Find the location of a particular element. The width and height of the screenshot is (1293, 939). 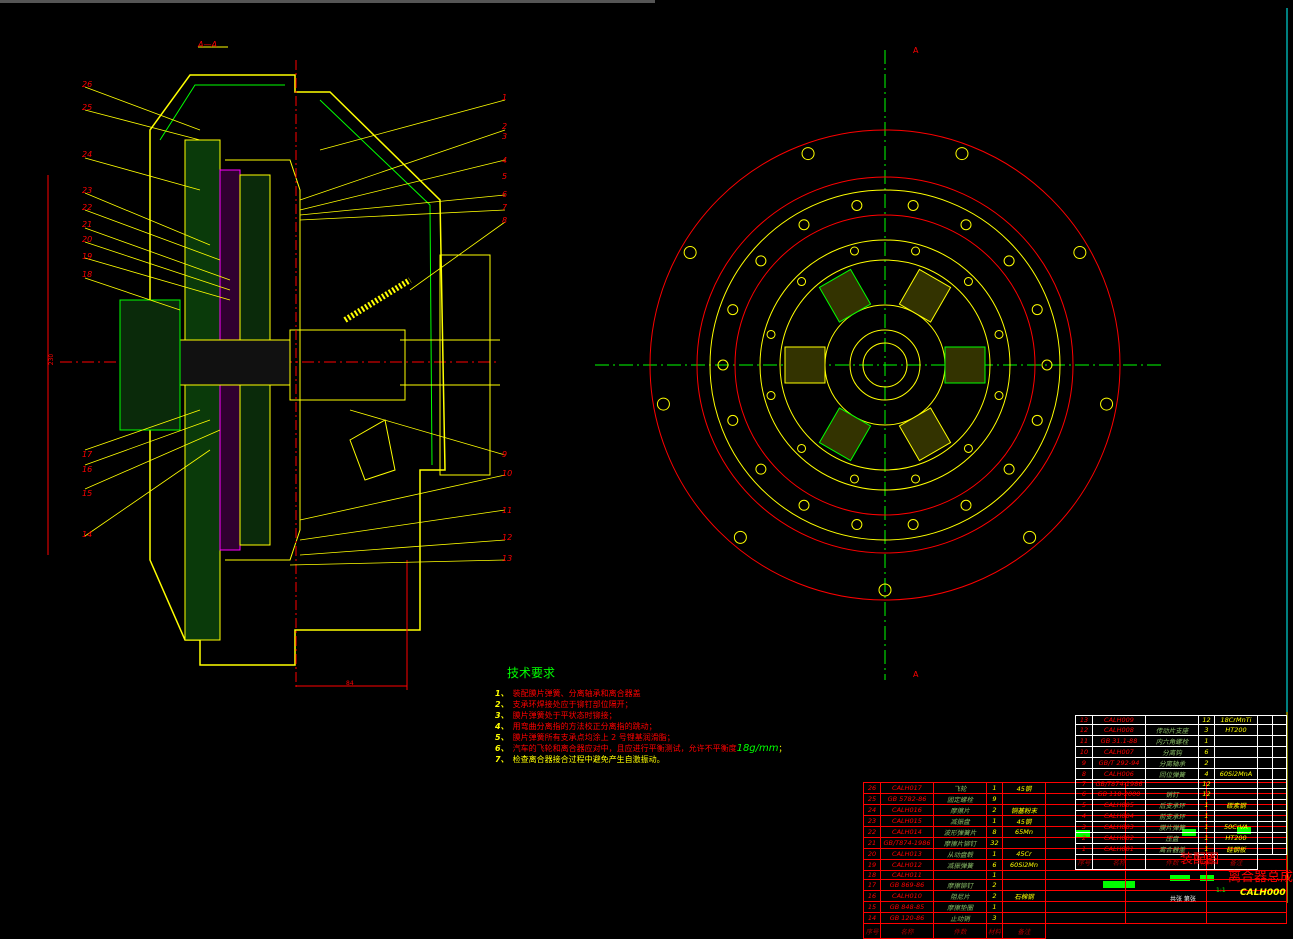

part-number-label: 15 is located at coordinates (87, 493).